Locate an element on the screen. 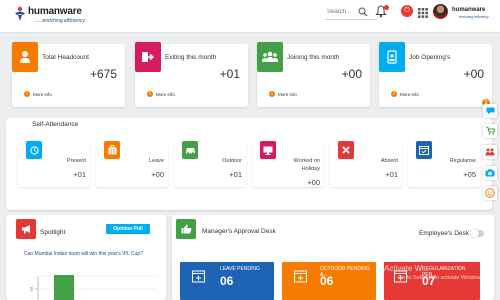  brand-tagline: ......enriching efficiency is located at coordinates (59, 21).